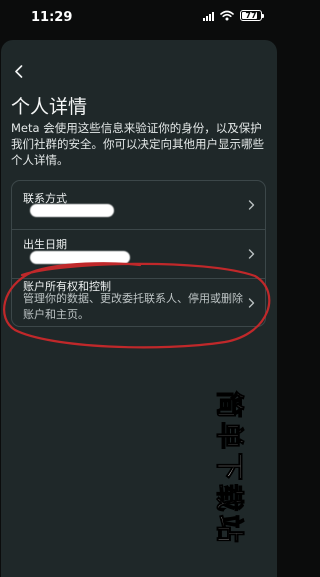 The image size is (320, 577). Describe the element at coordinates (45, 244) in the screenshot. I see `birthday-label: 出生日期` at that location.